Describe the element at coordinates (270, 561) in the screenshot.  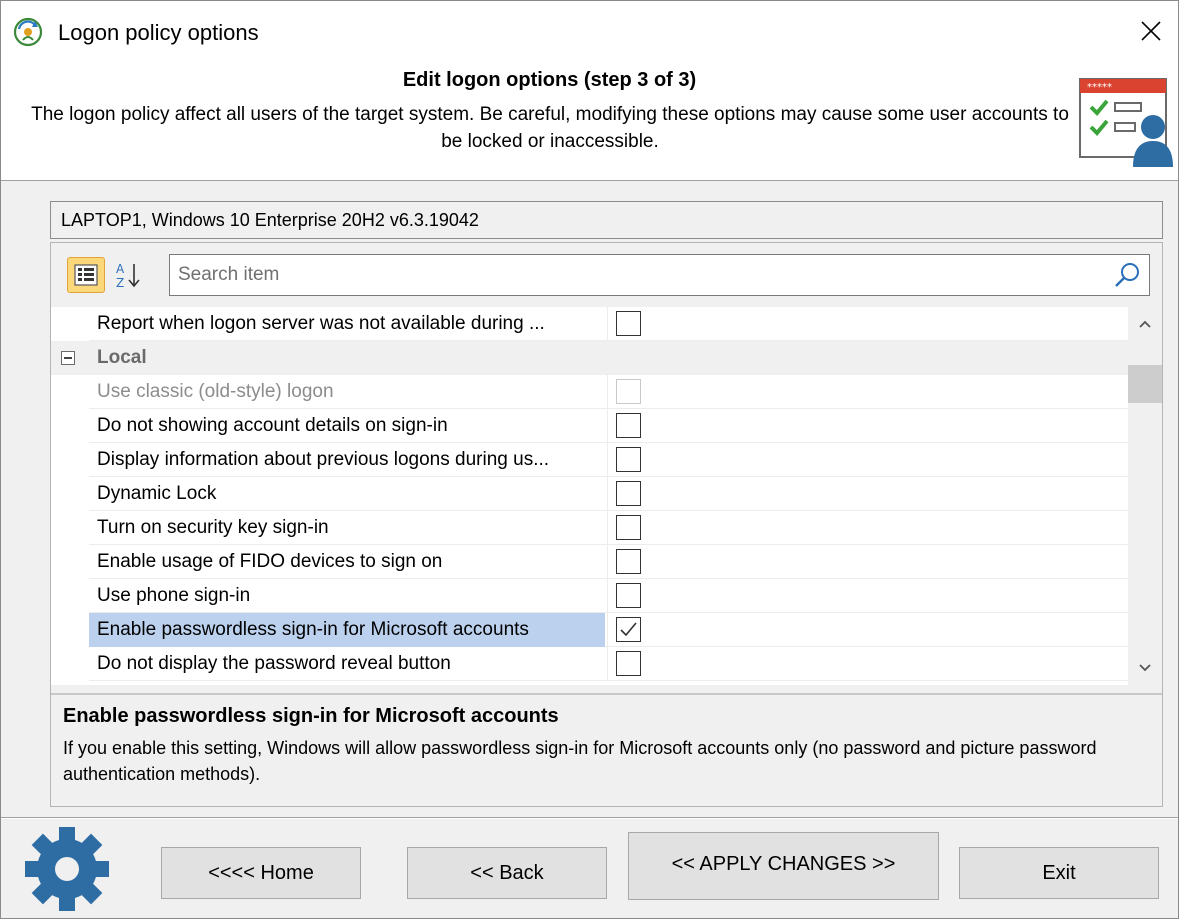
I see `property-label: Enable usage of FIDO devices to sign on` at that location.